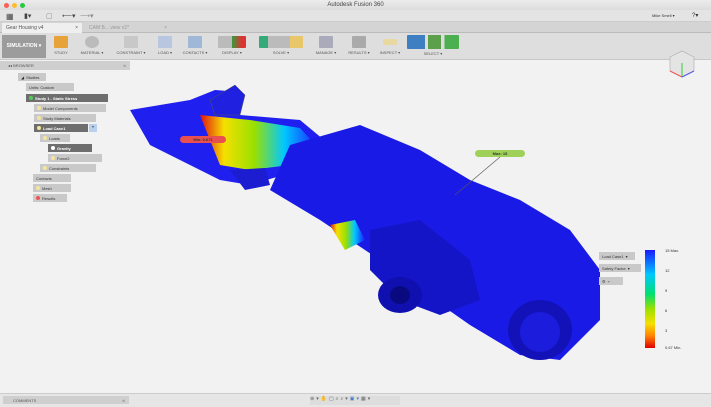 This screenshot has width=711, height=407. I want to click on checkbox, so click(53, 148).